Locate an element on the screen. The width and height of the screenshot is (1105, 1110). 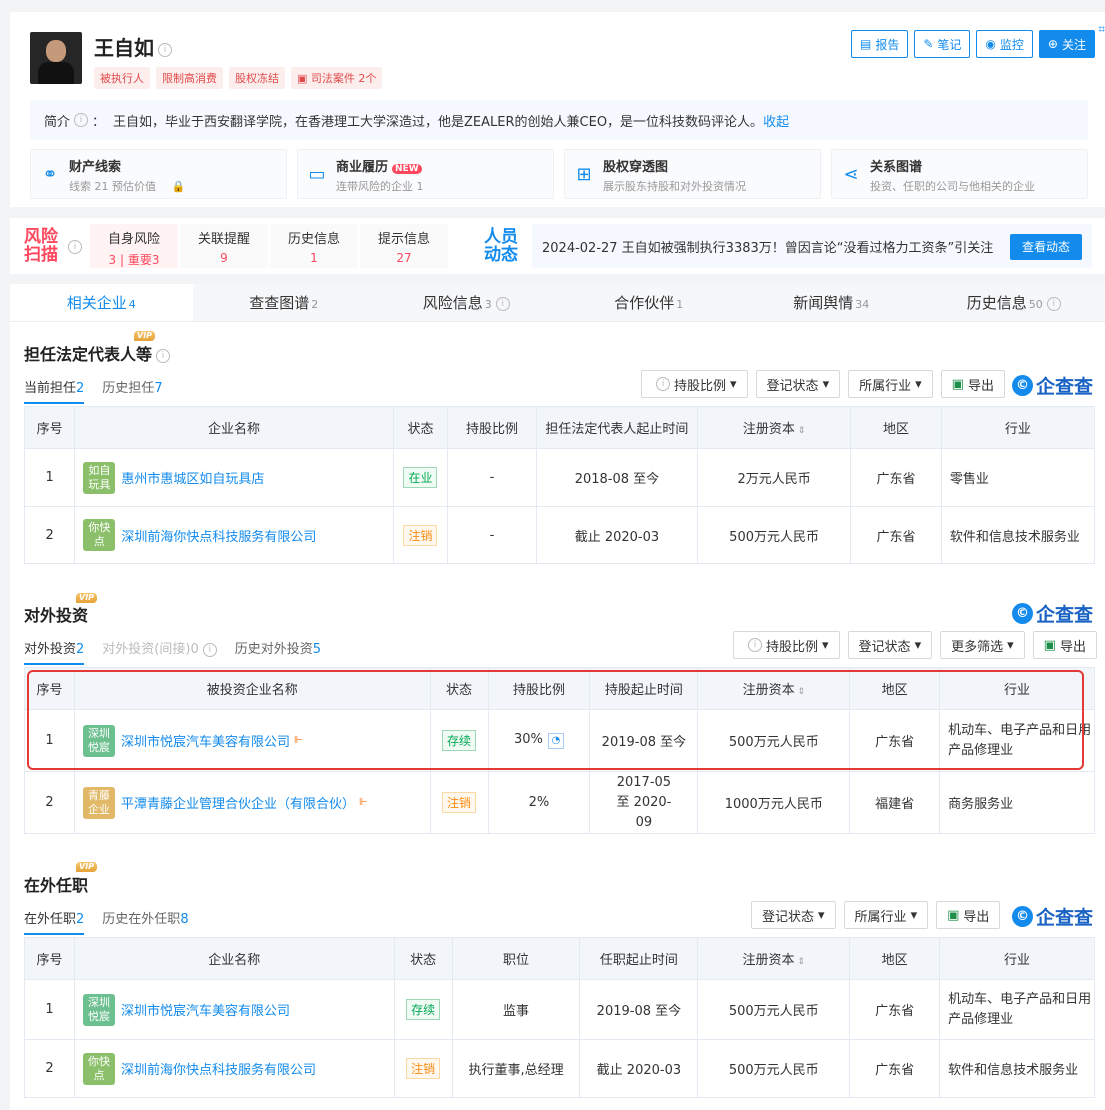
status-badge: 注销 is located at coordinates (420, 535).